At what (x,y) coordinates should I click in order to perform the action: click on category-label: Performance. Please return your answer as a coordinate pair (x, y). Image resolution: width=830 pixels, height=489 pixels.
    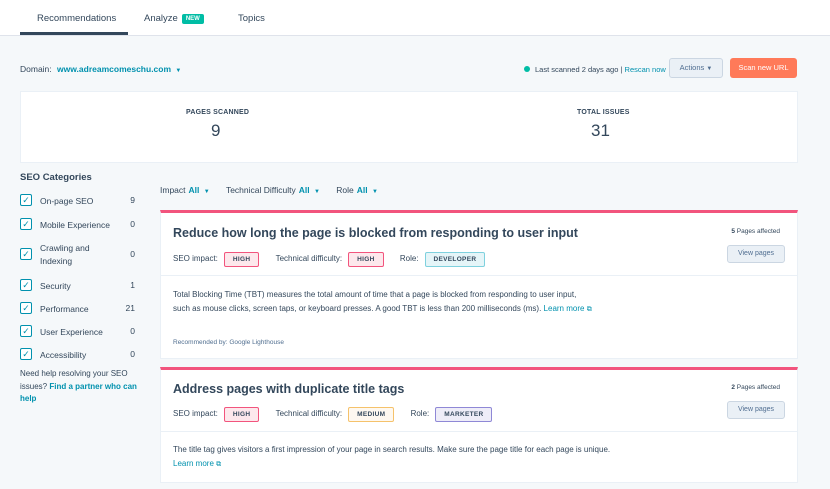
    Looking at the image, I should click on (64, 309).